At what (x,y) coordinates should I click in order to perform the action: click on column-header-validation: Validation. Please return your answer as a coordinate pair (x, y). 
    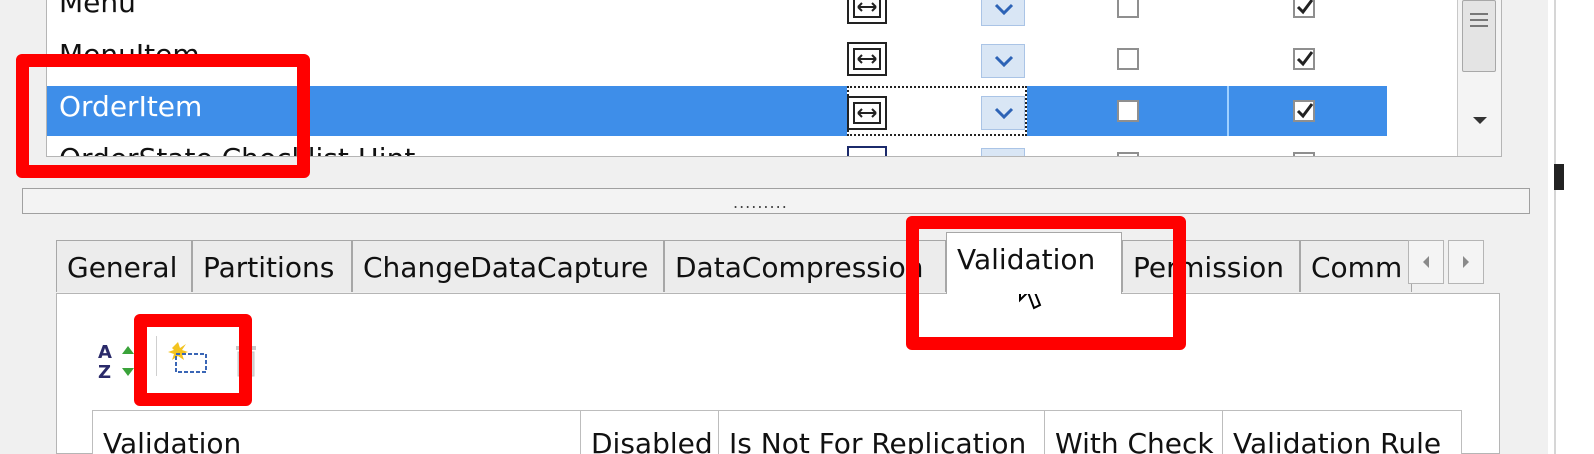
    Looking at the image, I should click on (337, 432).